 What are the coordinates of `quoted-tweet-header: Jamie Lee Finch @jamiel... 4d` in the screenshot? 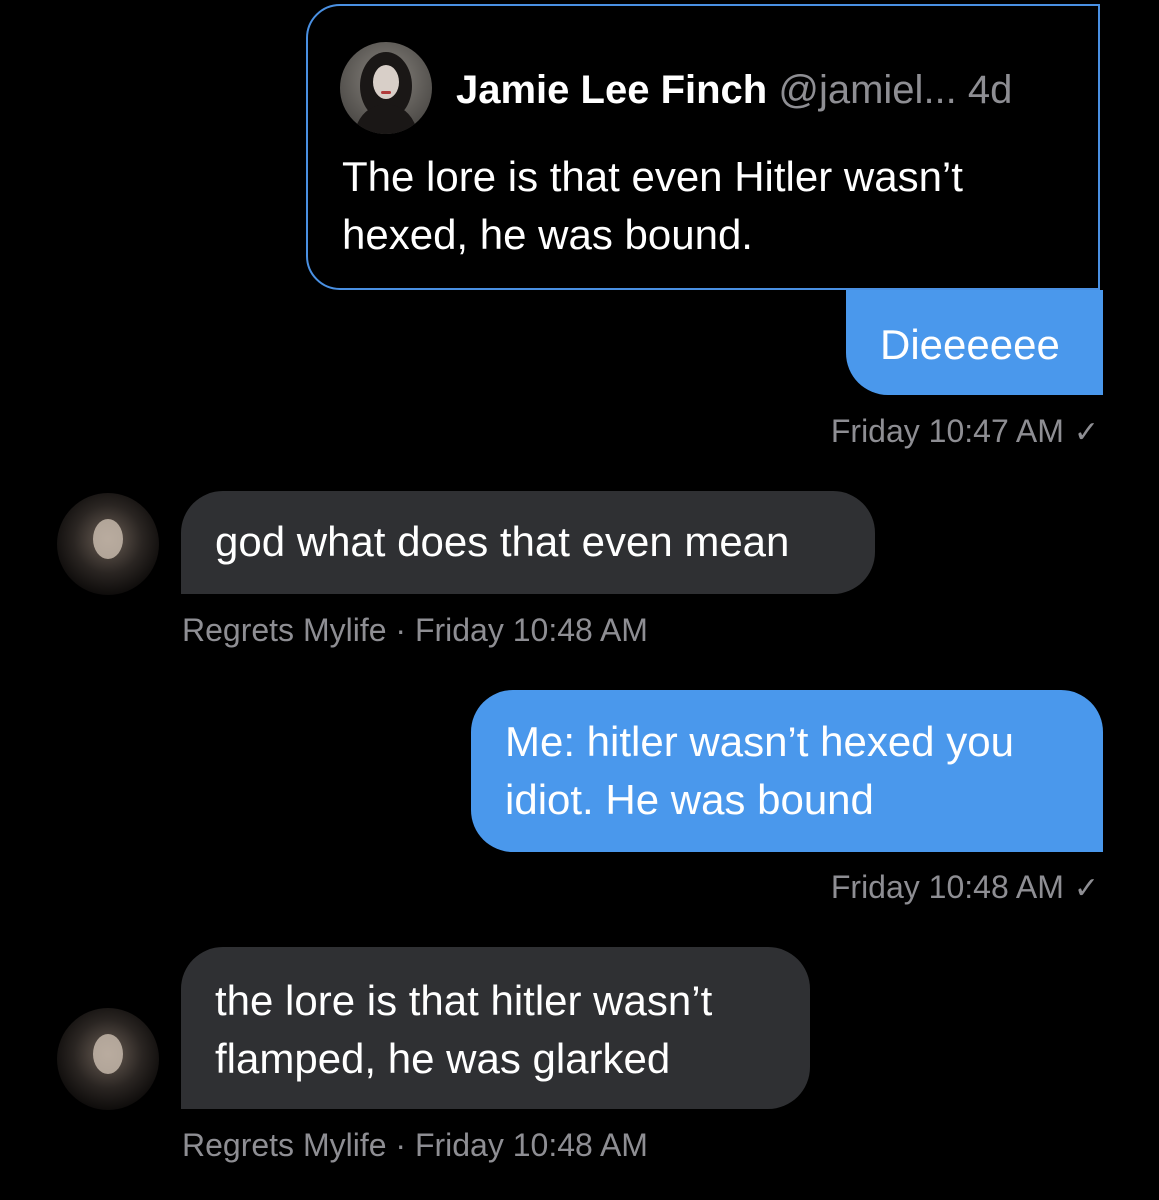 It's located at (734, 90).